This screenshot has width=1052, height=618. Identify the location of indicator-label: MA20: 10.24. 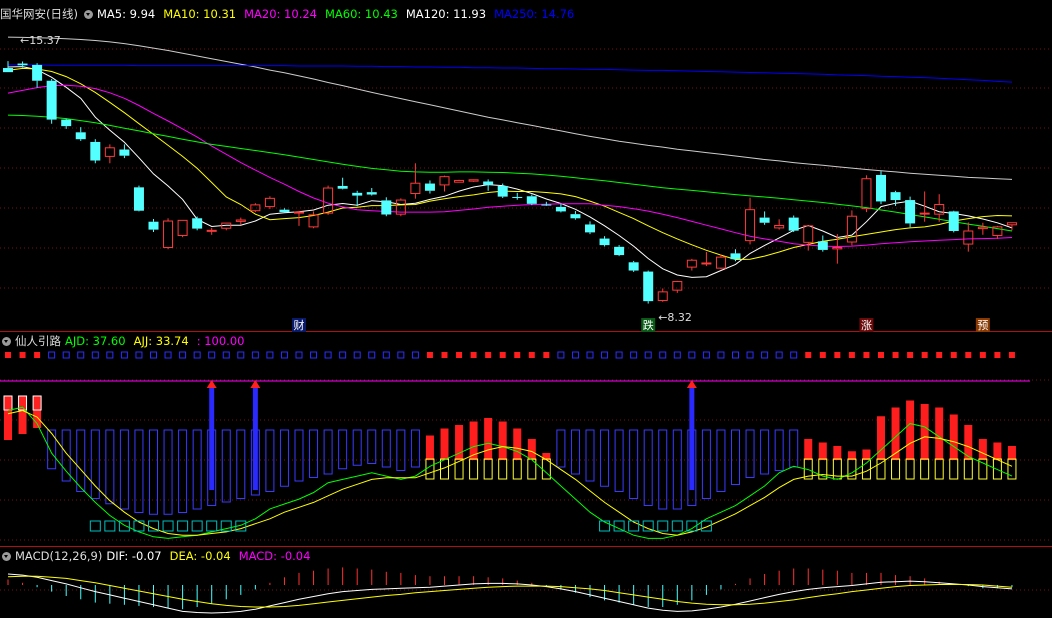
(280, 14).